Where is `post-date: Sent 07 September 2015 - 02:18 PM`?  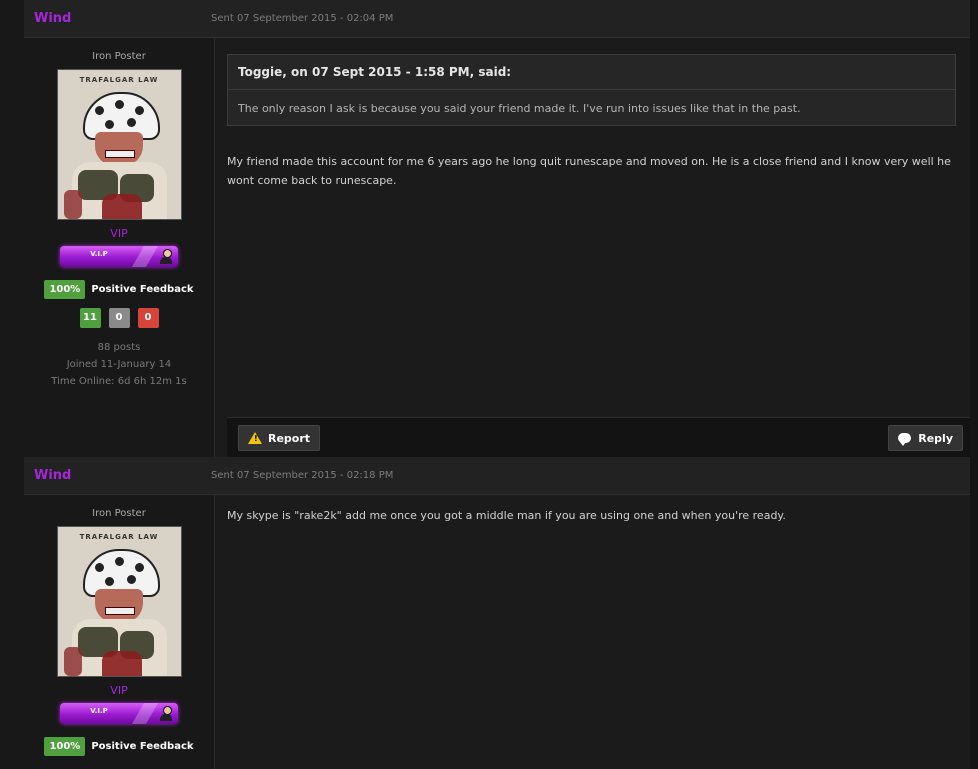 post-date: Sent 07 September 2015 - 02:18 PM is located at coordinates (302, 475).